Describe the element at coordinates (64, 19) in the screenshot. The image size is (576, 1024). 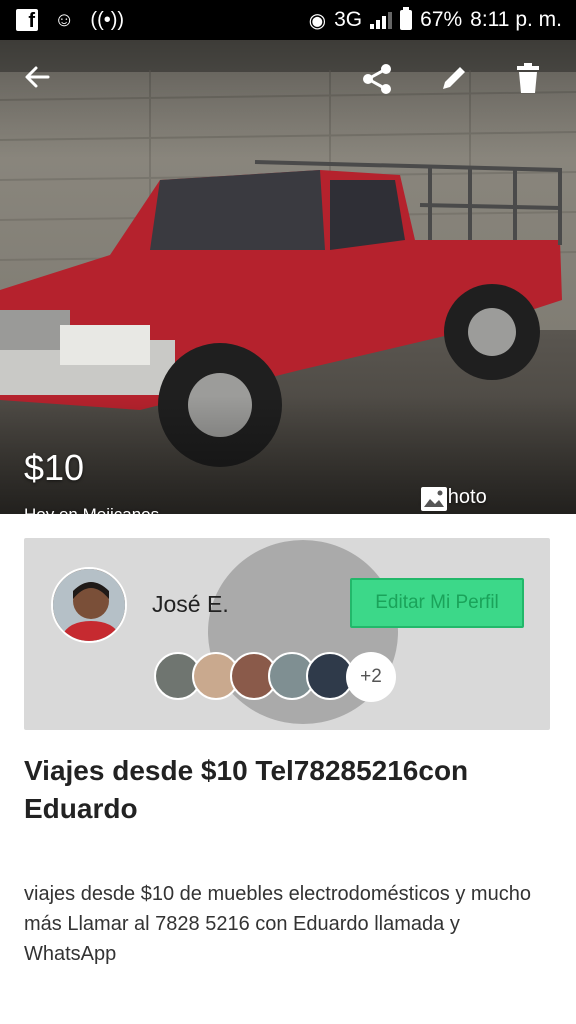
I see `app-notification-icon: ☺` at that location.